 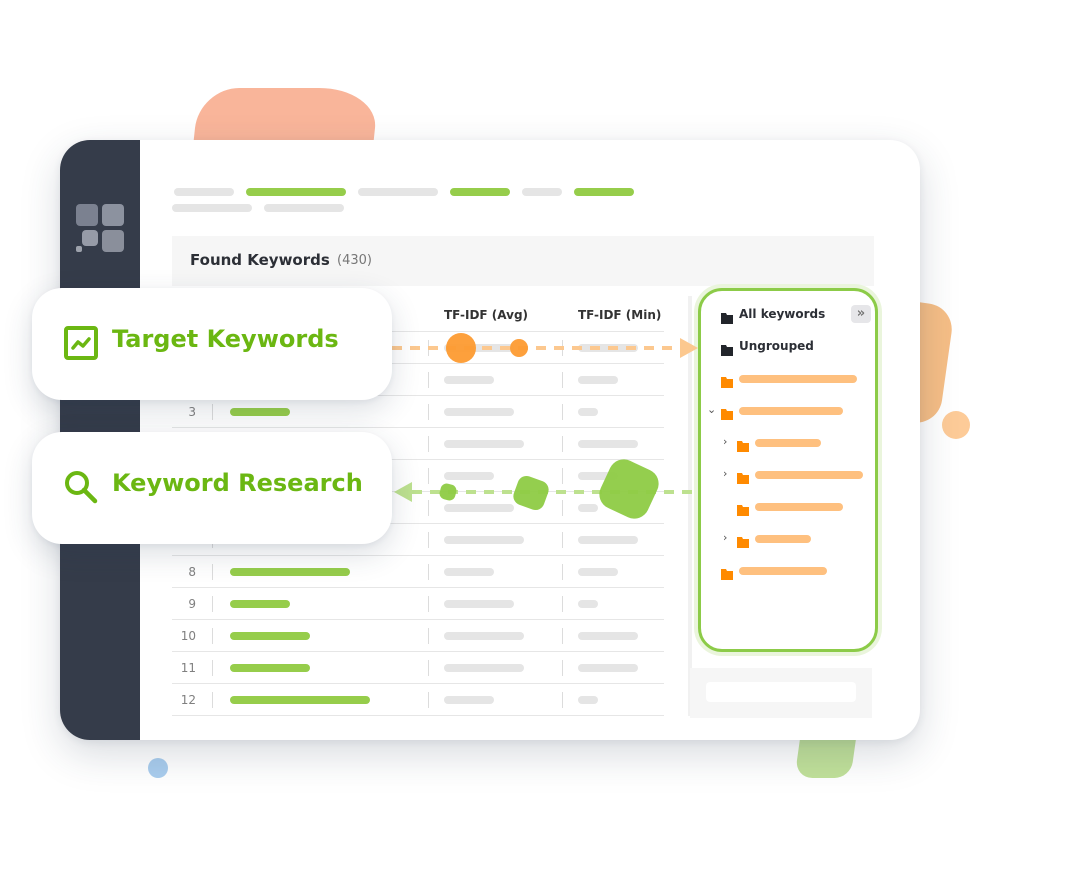 What do you see at coordinates (786, 315) in the screenshot?
I see `tree-item: All keywords` at bounding box center [786, 315].